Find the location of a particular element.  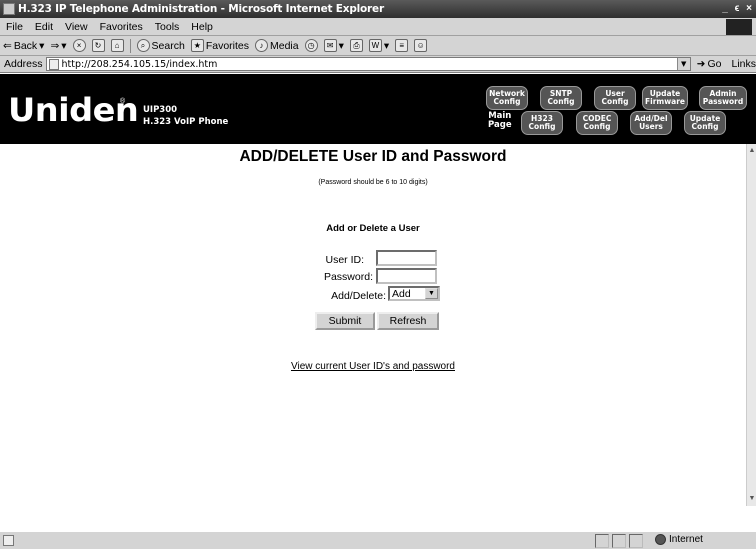

search-button: ⌕ Search is located at coordinates (161, 45).